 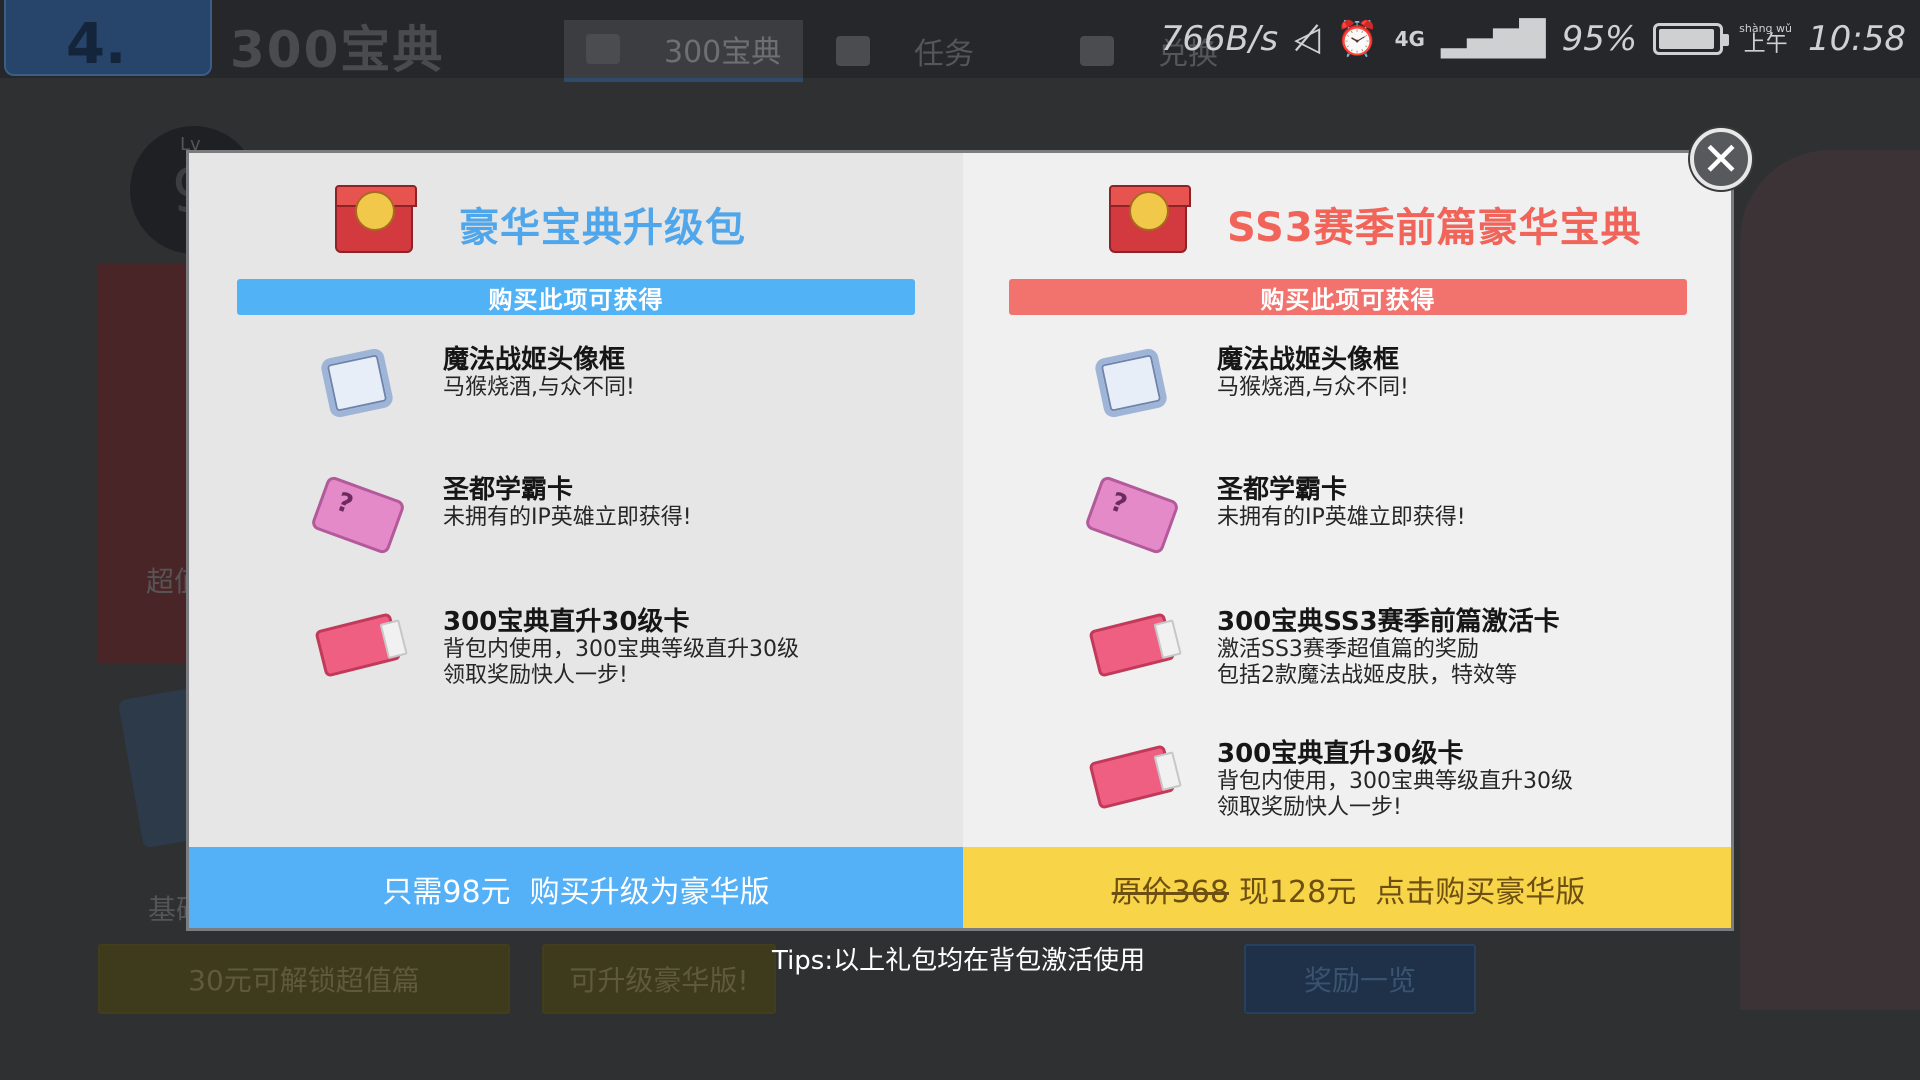 I want to click on close-icon: ✕, so click(x=1721, y=159).